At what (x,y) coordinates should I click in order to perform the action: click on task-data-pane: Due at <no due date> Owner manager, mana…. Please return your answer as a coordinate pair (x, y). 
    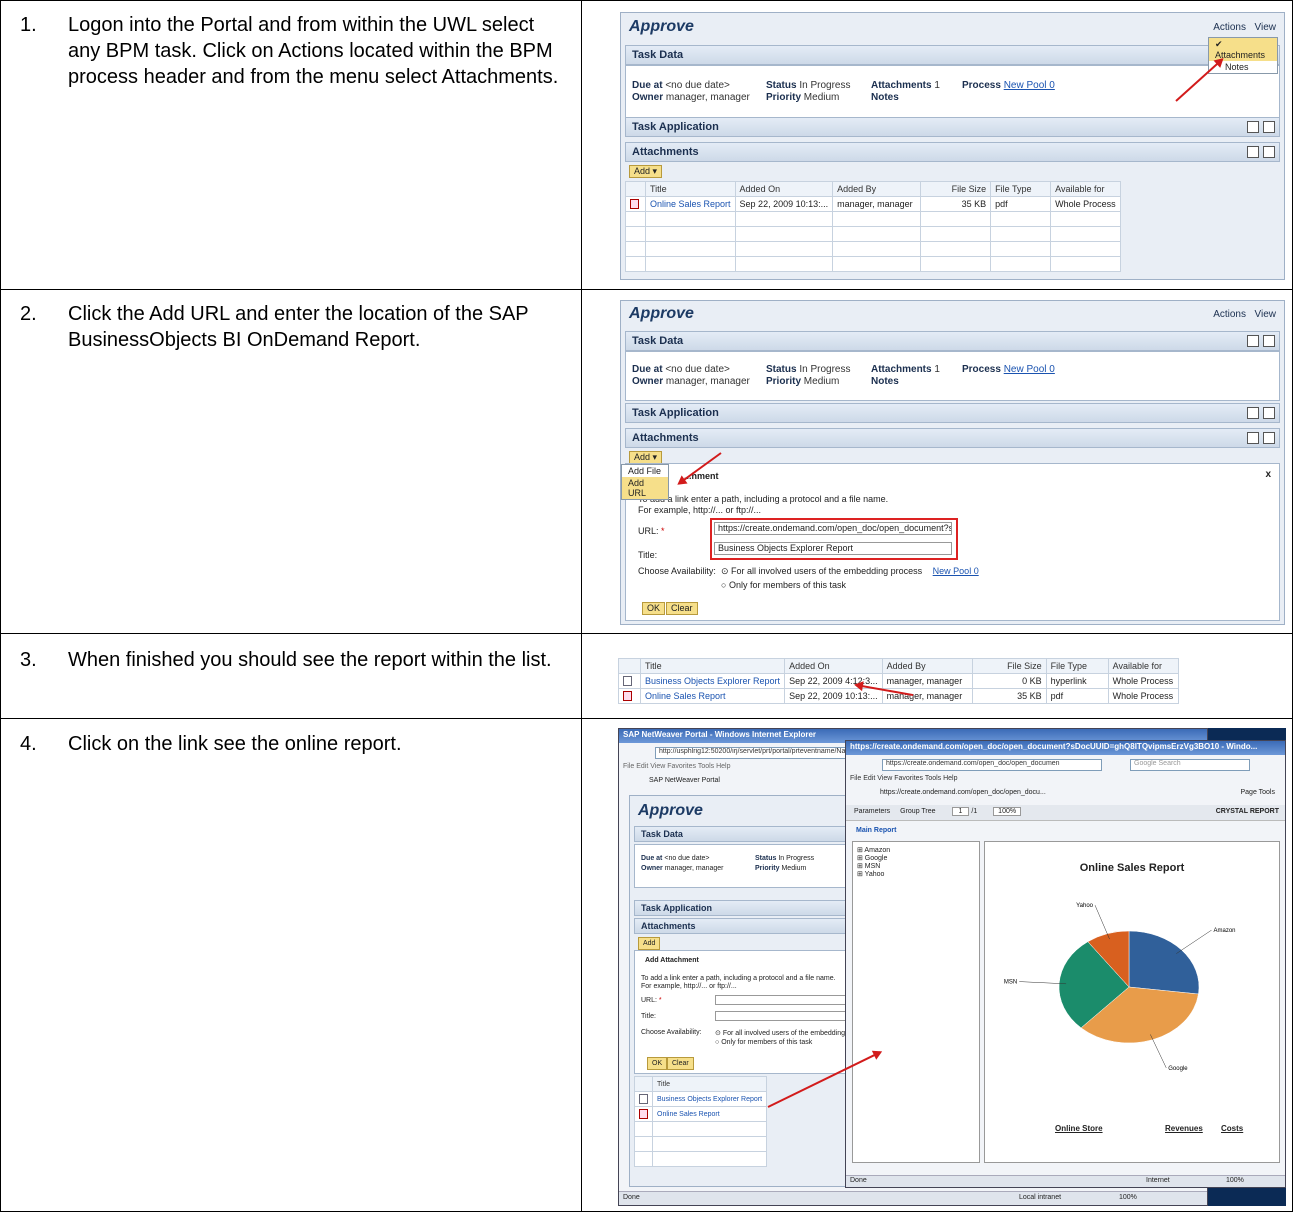
    Looking at the image, I should click on (952, 376).